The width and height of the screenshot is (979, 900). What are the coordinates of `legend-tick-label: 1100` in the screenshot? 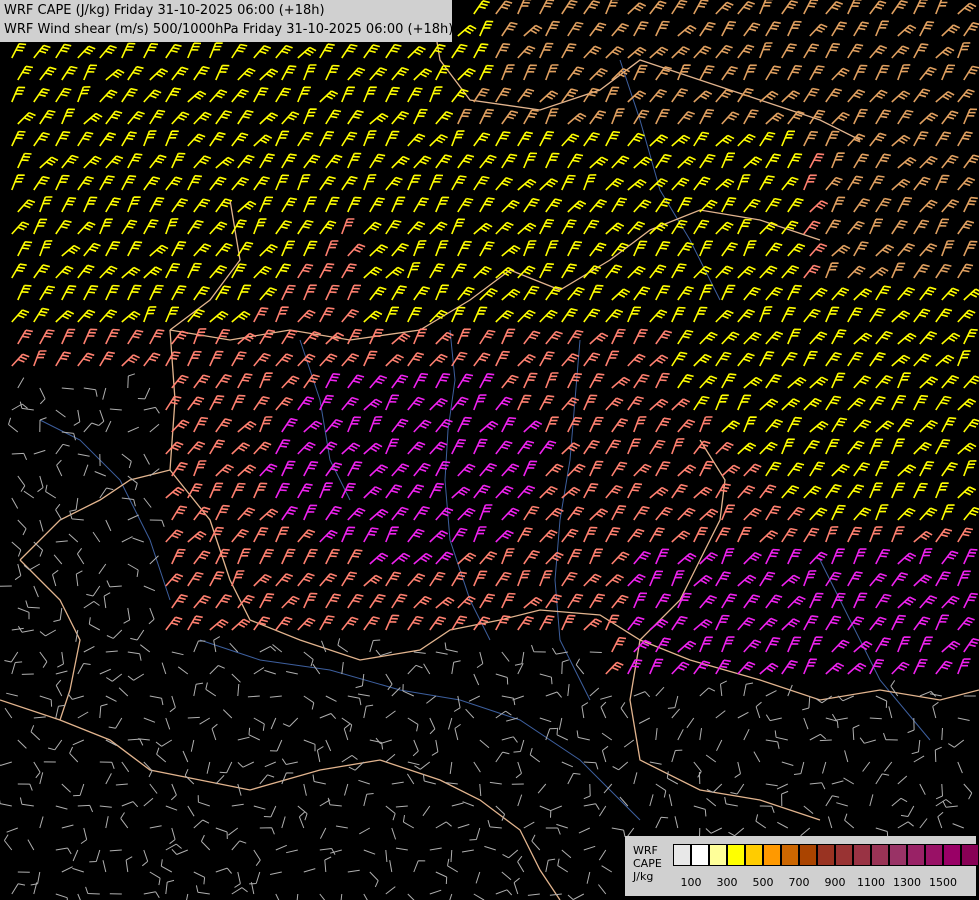 It's located at (871, 882).